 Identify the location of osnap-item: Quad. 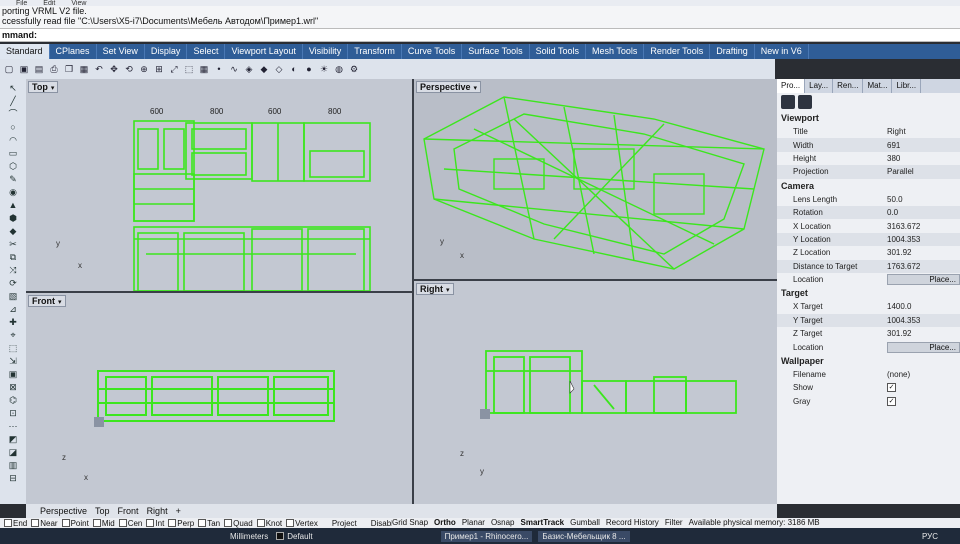
(238, 523).